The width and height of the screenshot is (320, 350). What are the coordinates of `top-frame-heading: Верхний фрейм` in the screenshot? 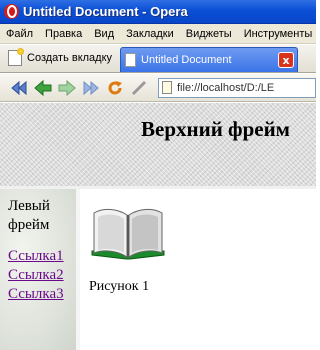 It's located at (215, 129).